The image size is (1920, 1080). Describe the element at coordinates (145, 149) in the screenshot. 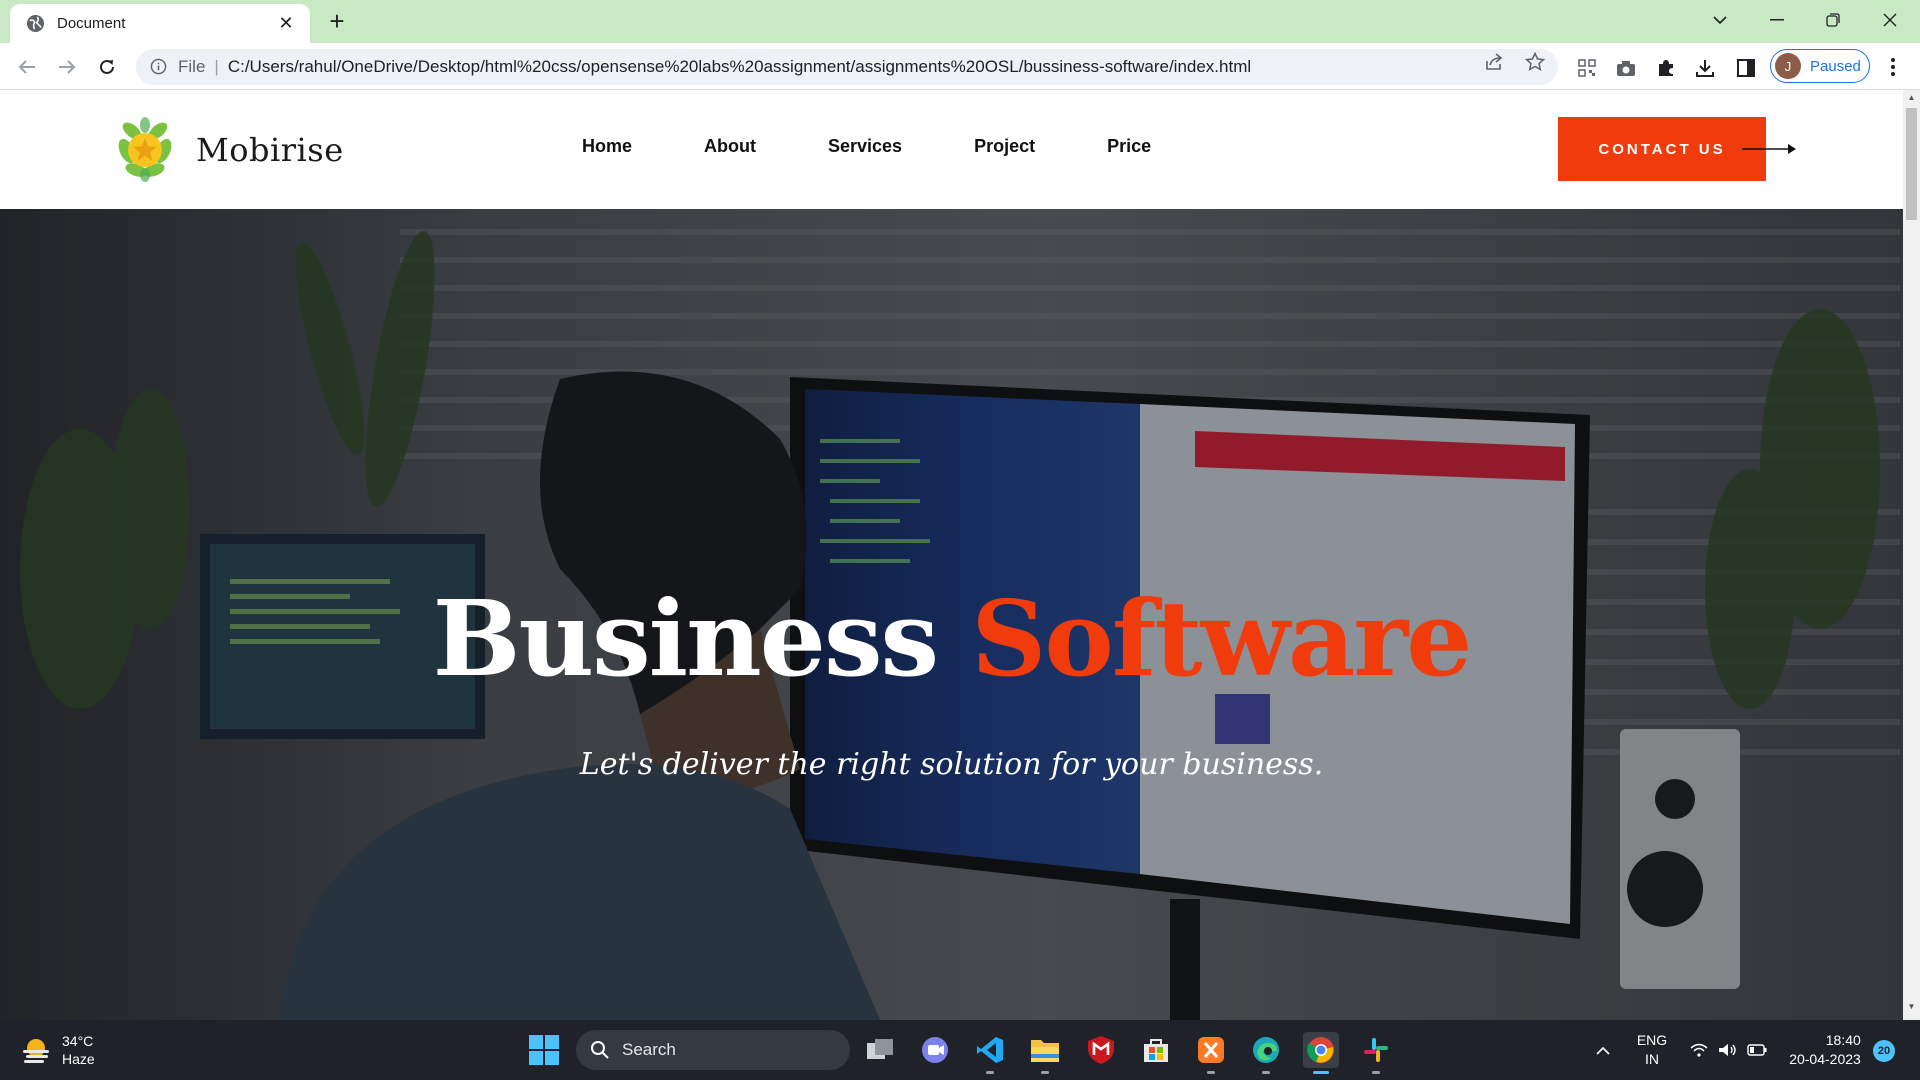

I see `logo-star-wreath-icon` at that location.